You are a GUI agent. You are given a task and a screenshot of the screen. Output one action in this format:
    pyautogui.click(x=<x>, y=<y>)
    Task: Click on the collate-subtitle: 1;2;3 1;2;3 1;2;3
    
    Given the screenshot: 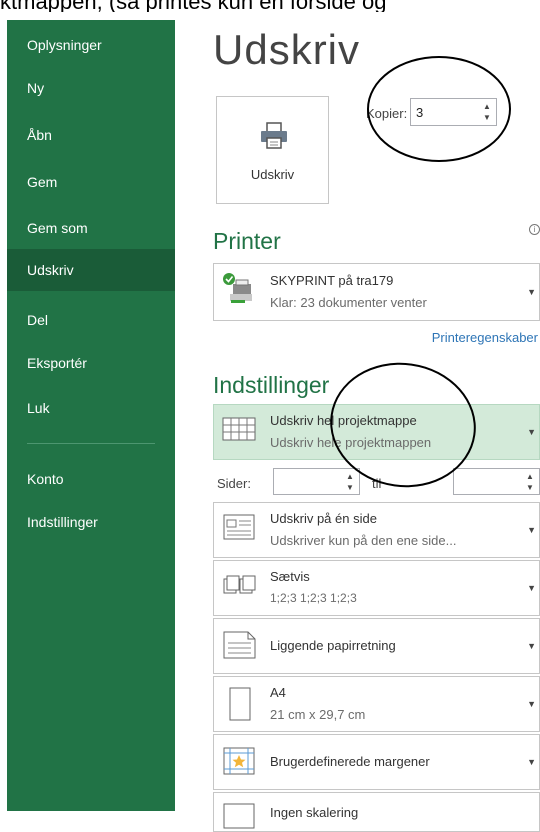 What is the action you would take?
    pyautogui.click(x=313, y=598)
    